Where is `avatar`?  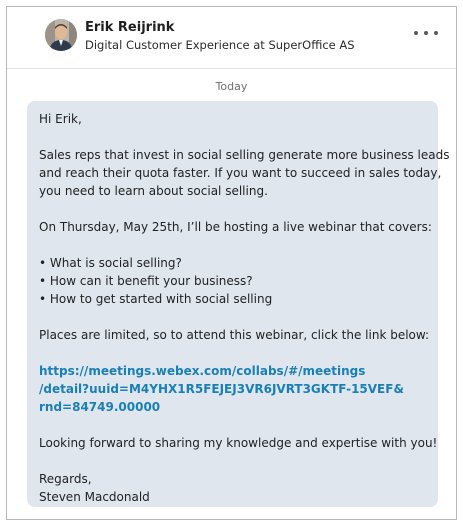
avatar is located at coordinates (61, 35).